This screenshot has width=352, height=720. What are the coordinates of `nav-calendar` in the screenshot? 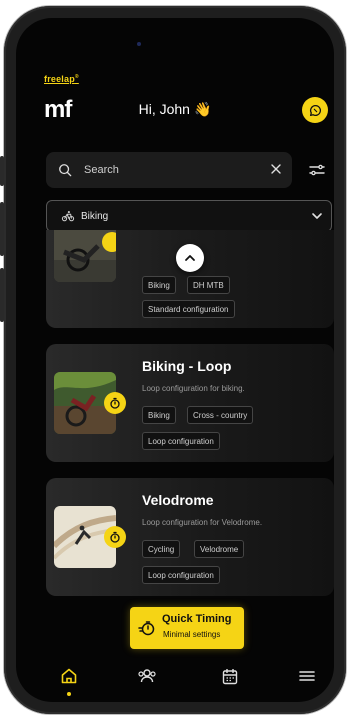 It's located at (230, 676).